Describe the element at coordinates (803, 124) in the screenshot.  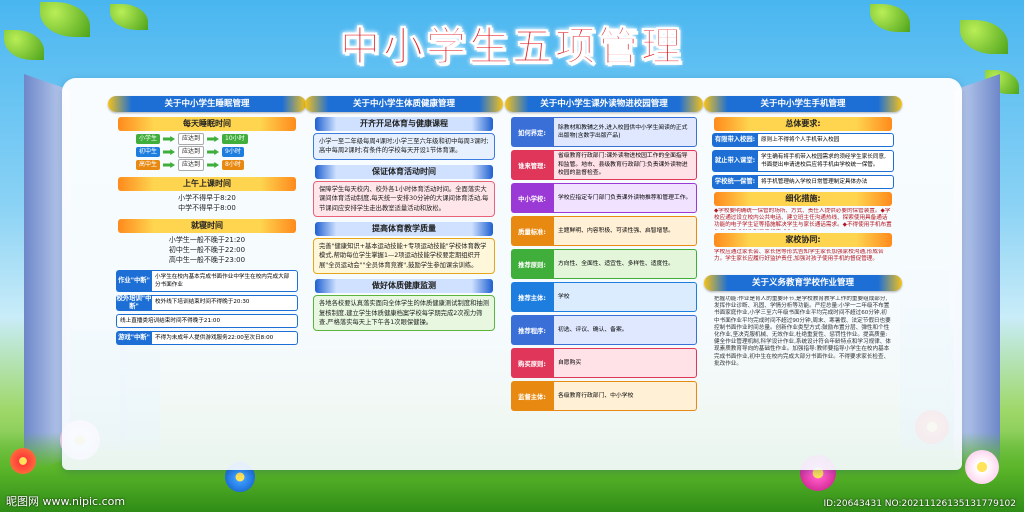
I see `overall-title: 总体要求:` at that location.